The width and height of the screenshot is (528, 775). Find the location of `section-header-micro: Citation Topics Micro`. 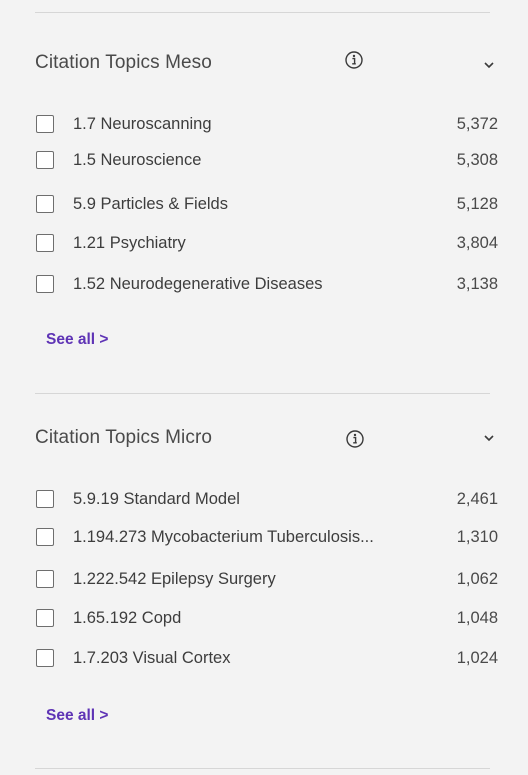

section-header-micro: Citation Topics Micro is located at coordinates (264, 443).